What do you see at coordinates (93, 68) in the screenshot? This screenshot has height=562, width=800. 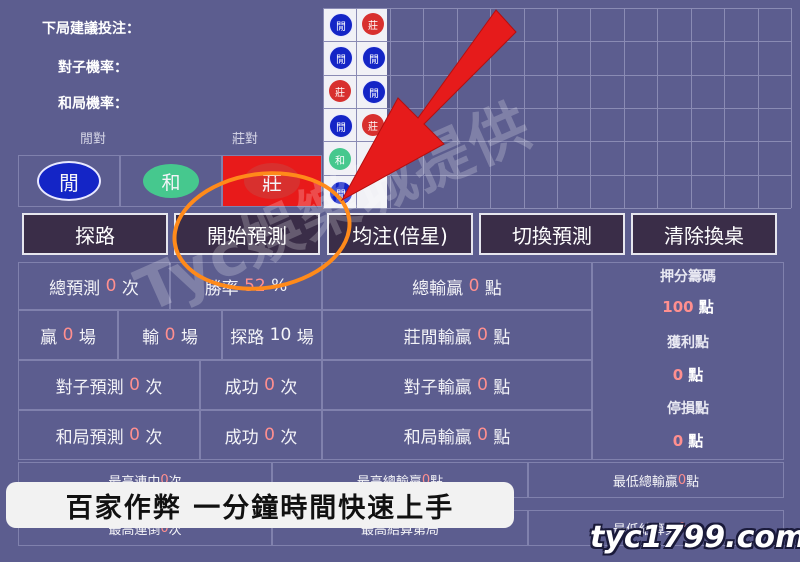 I see `pair-rate-label: 對子機率：` at bounding box center [93, 68].